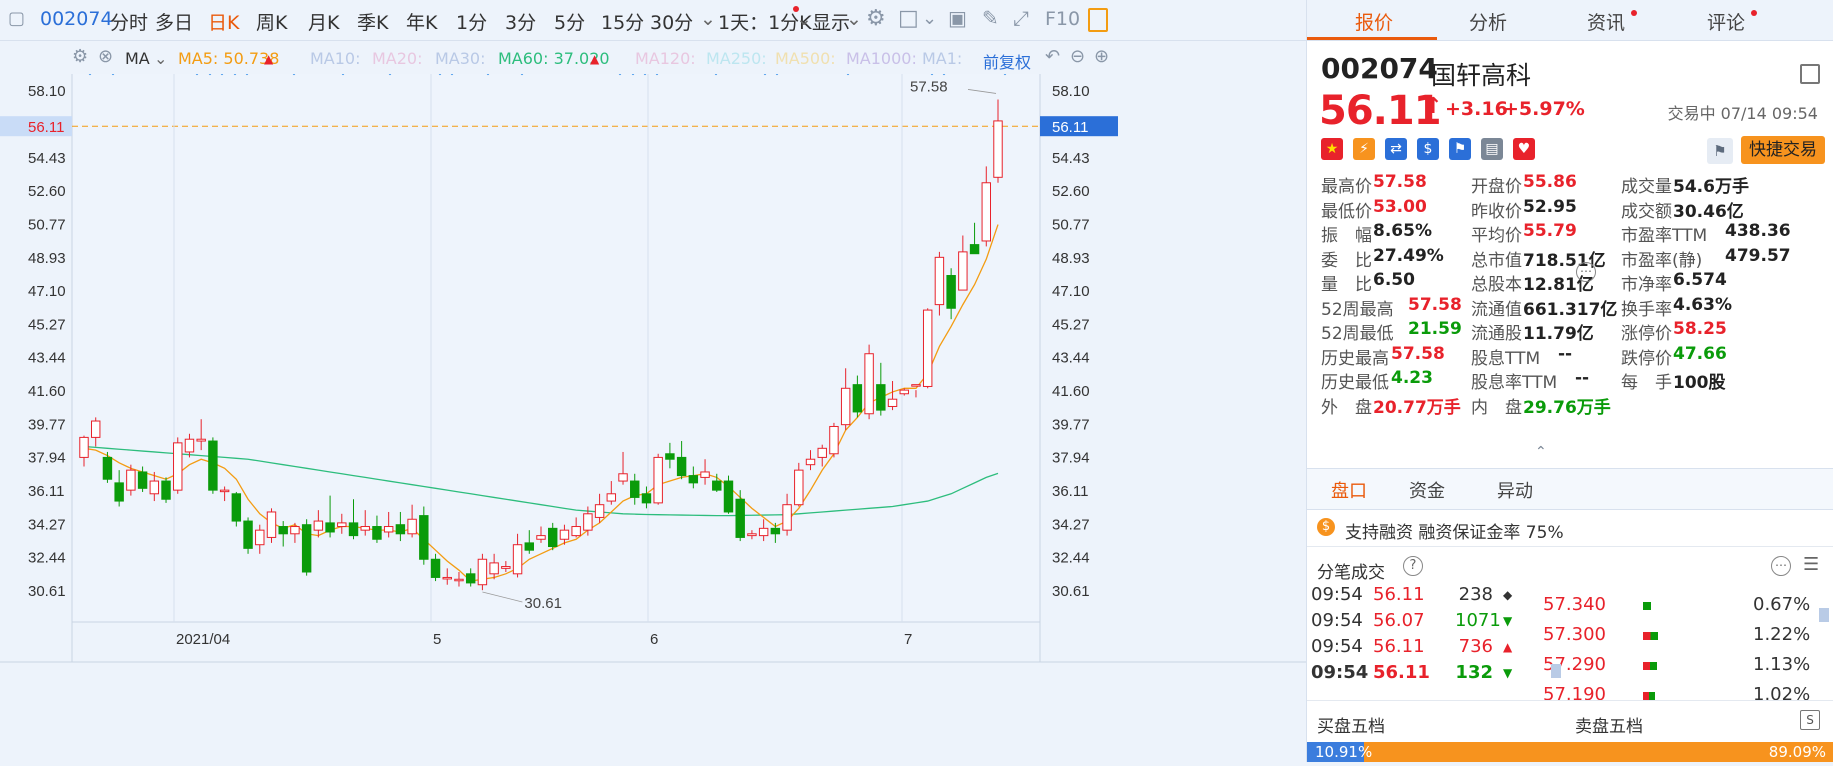 This screenshot has width=1833, height=766. Describe the element at coordinates (471, 21) in the screenshot. I see `tab-1min: 1分` at that location.